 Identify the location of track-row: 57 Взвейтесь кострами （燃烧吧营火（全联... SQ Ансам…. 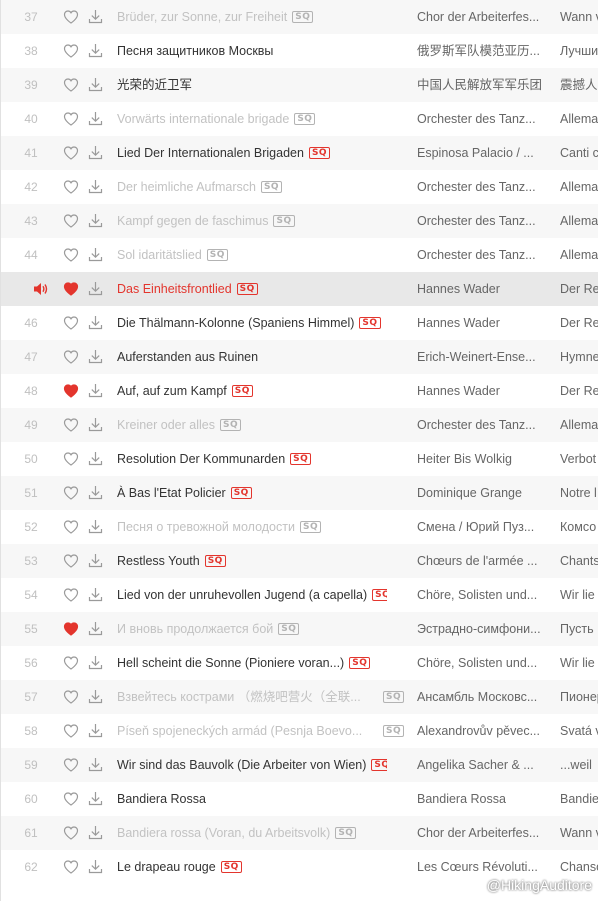
(299, 697).